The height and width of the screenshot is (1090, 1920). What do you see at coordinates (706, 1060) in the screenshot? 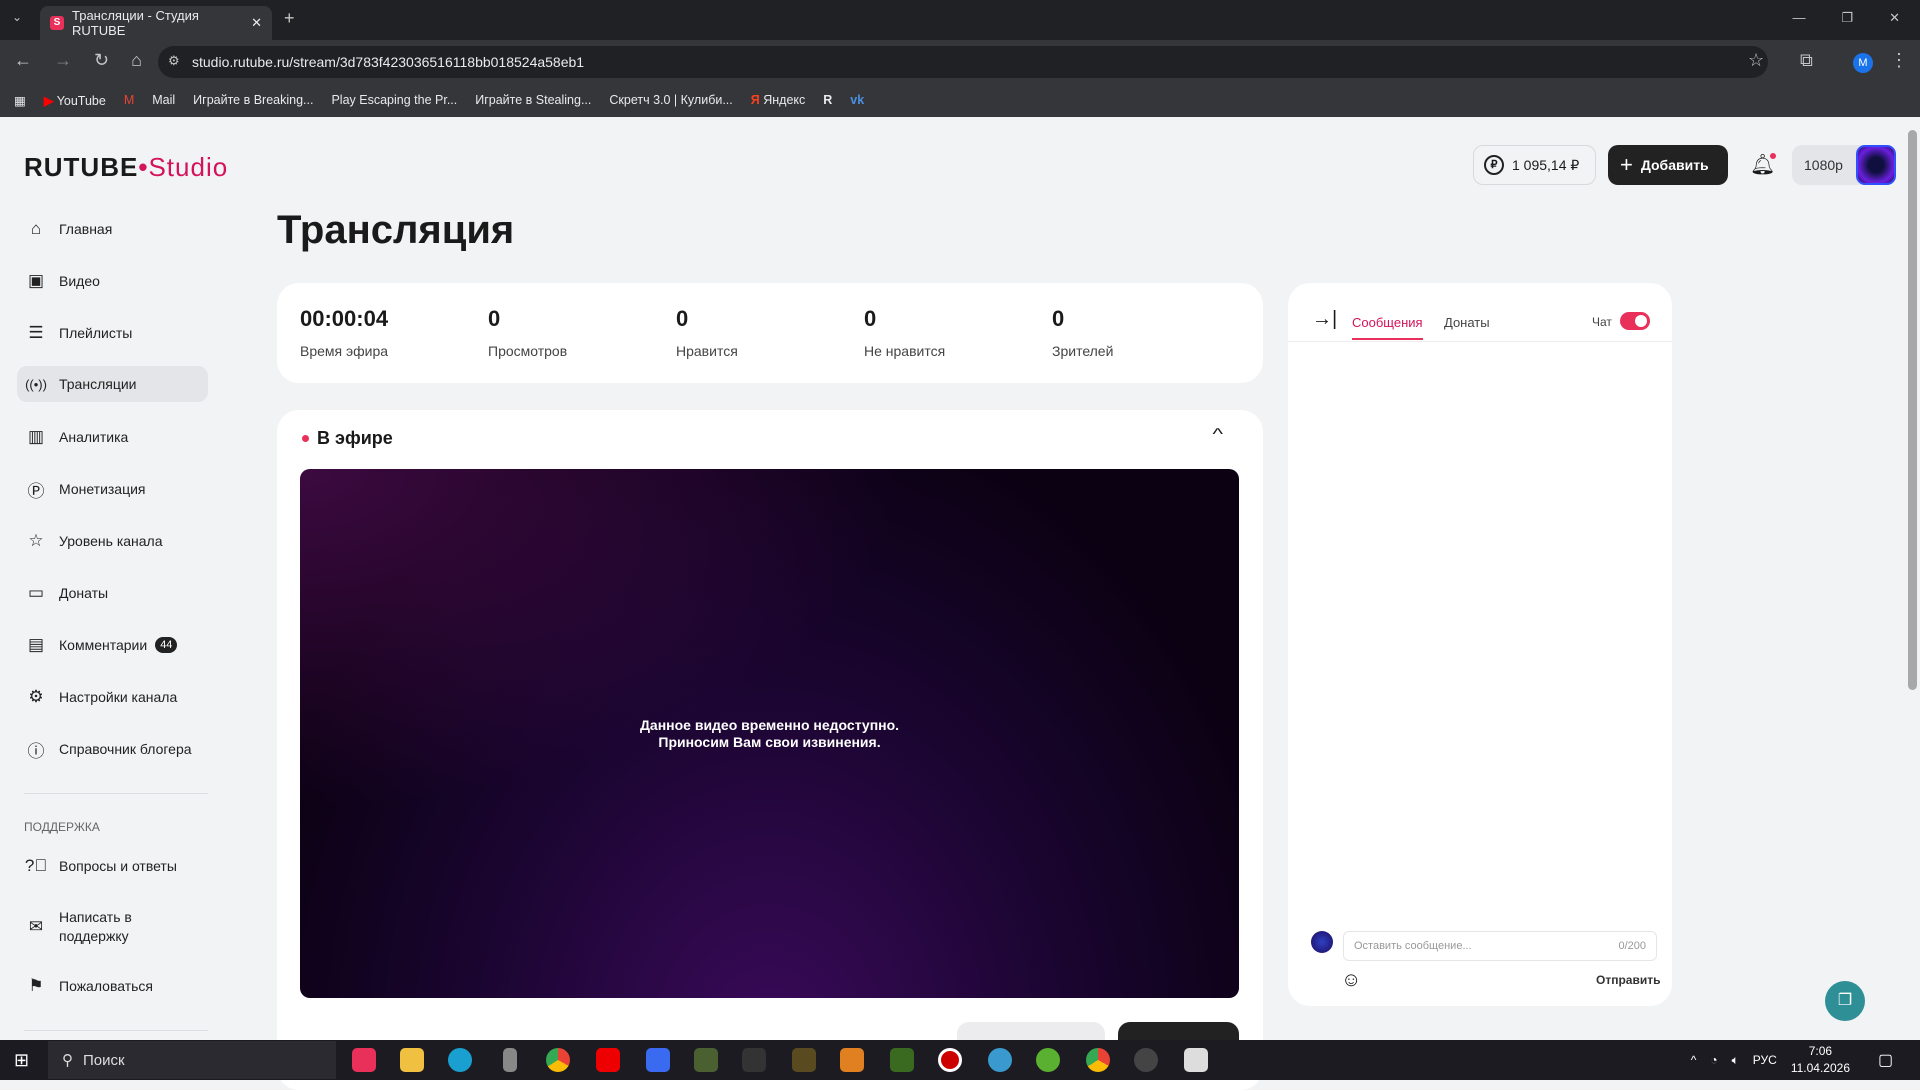
I see `gta-icon` at bounding box center [706, 1060].